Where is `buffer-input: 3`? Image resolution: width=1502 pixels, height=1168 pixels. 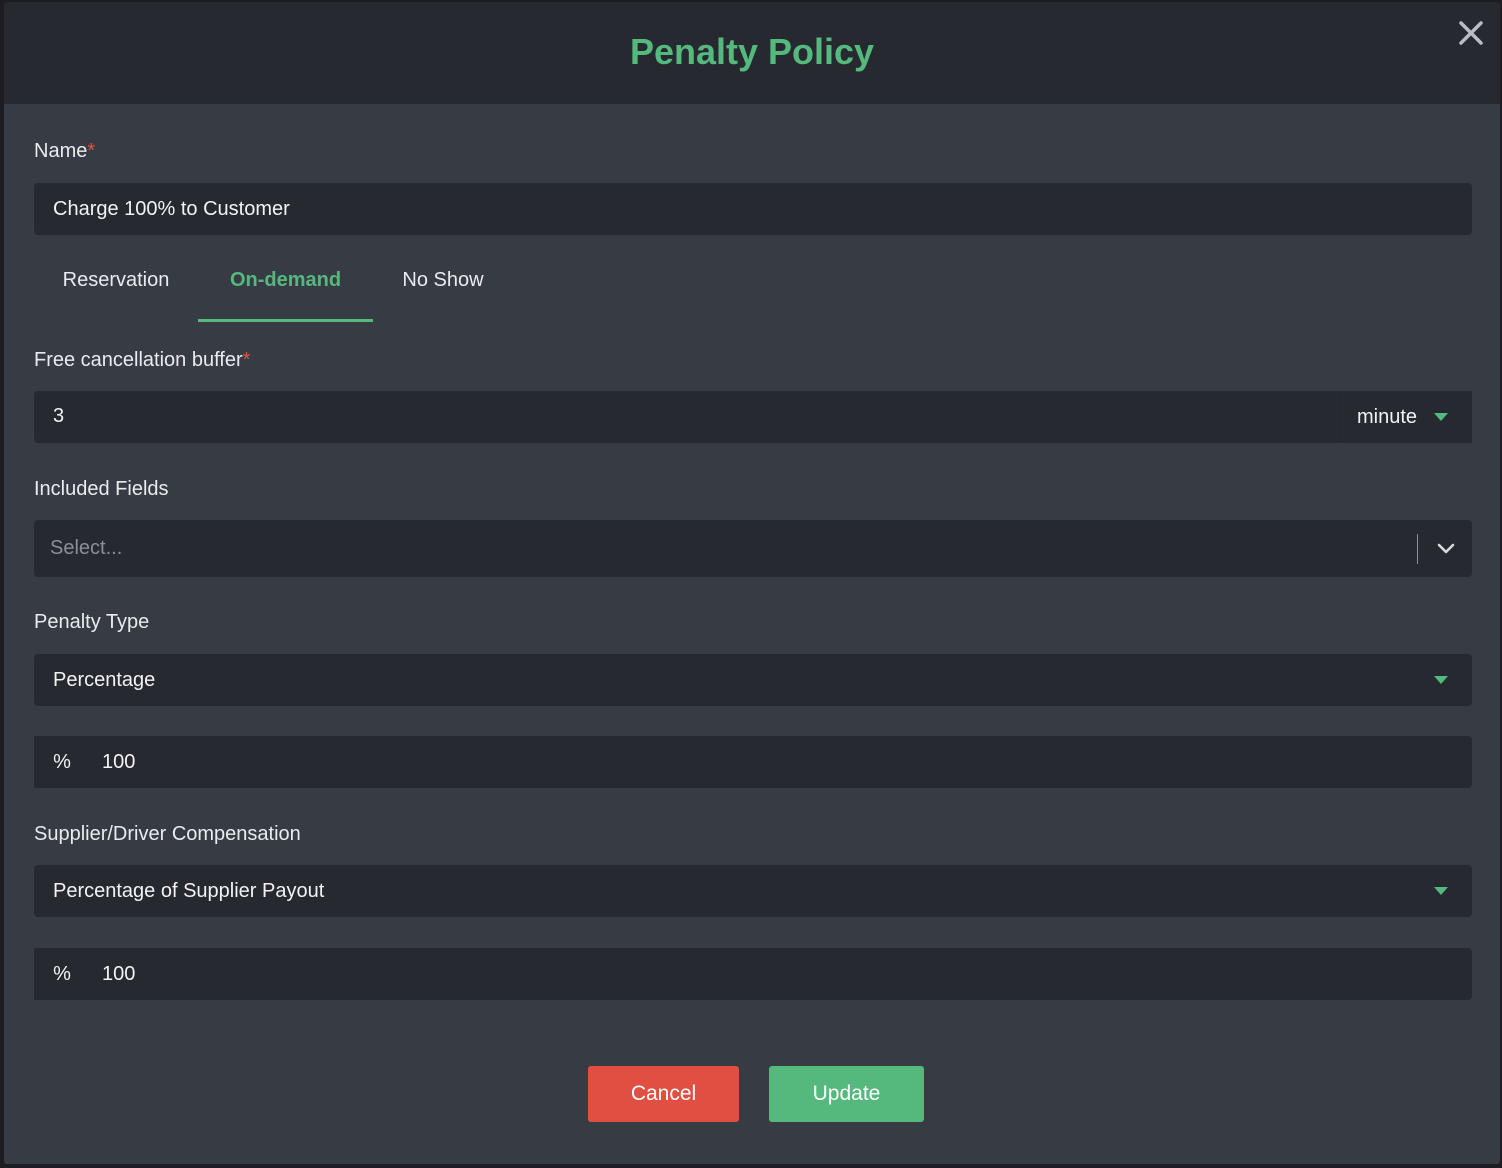
buffer-input: 3 is located at coordinates (58, 417).